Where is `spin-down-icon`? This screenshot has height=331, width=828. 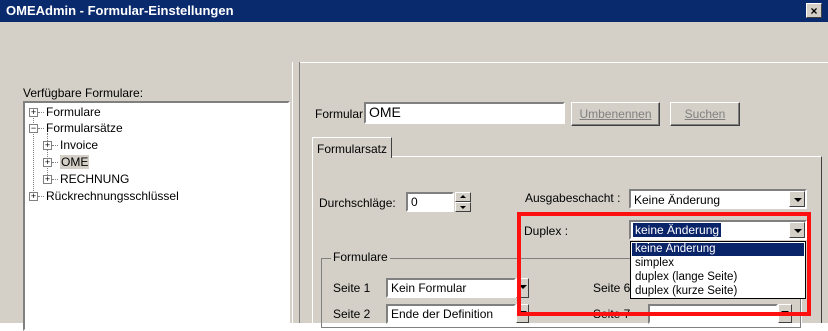 spin-down-icon is located at coordinates (463, 207).